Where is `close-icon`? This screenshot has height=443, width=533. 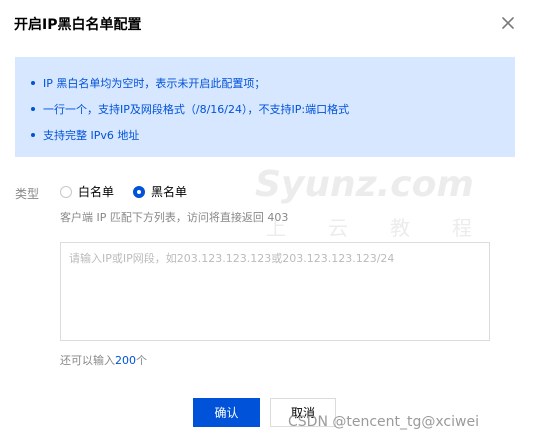
close-icon is located at coordinates (508, 23).